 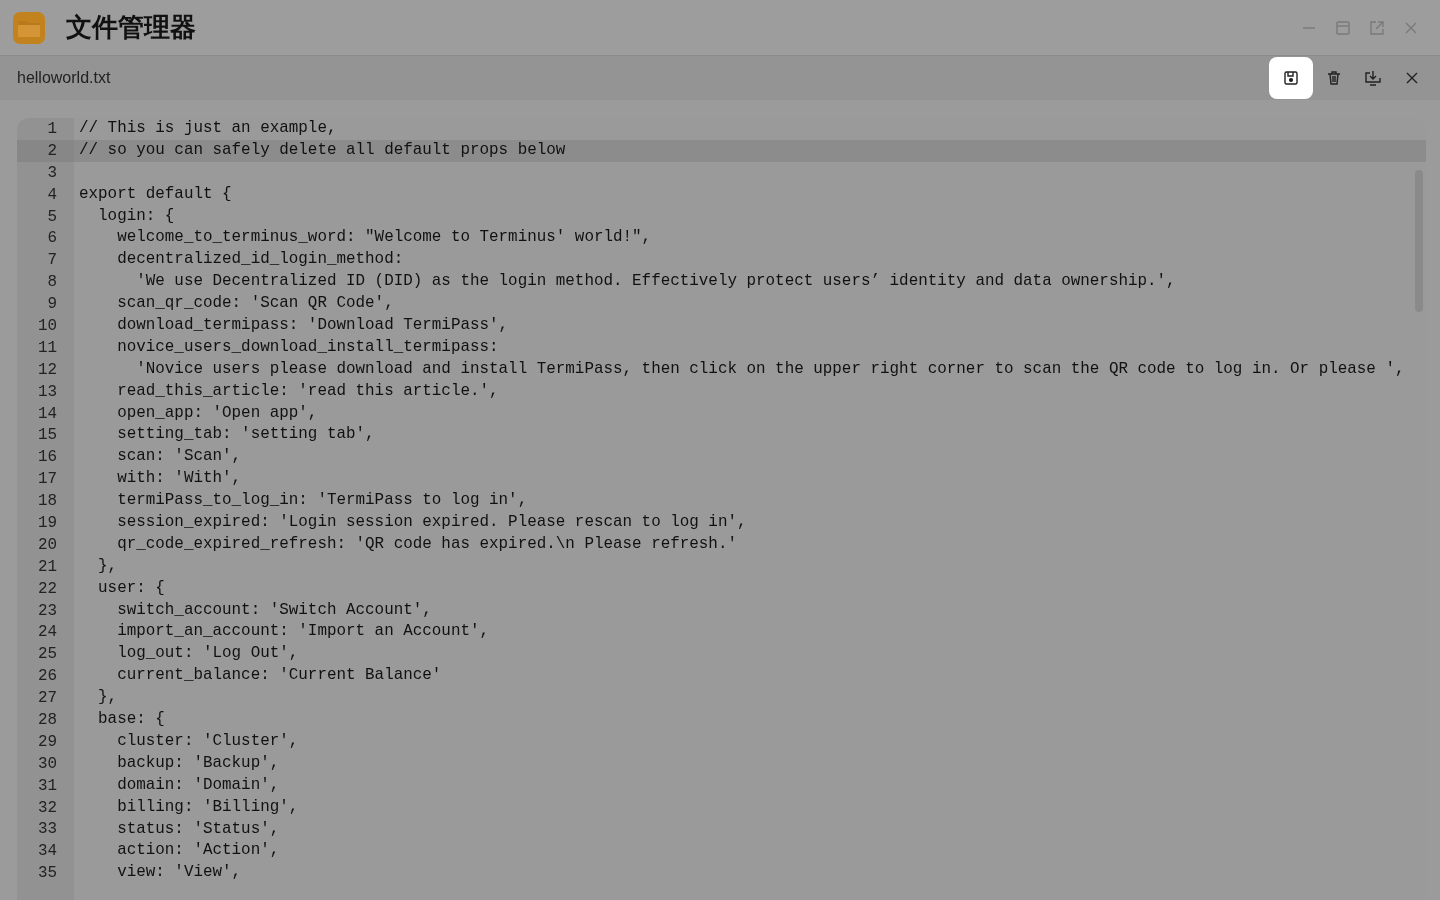 I want to click on code-line: scan_qr_code: 'Scan QR Code',, so click(x=255, y=304).